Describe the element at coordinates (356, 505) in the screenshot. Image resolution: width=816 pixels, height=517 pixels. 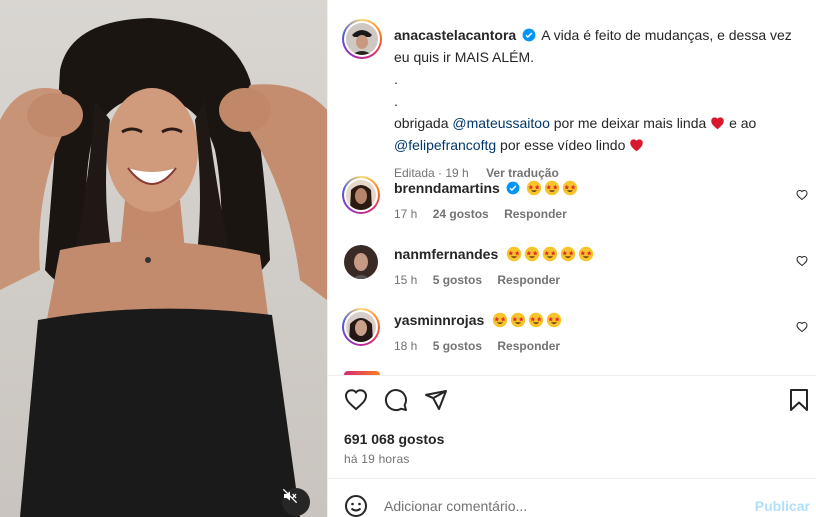
I see `emoji-icon` at that location.